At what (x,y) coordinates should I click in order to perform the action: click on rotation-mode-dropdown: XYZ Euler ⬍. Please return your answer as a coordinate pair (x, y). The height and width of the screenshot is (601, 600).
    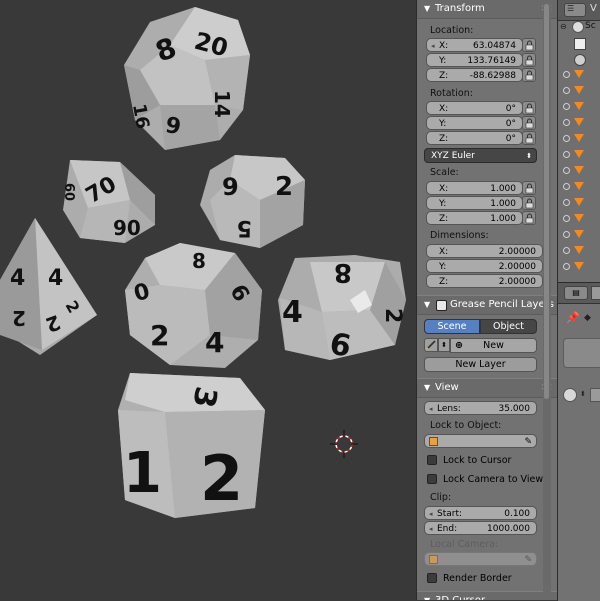
    Looking at the image, I should click on (480, 155).